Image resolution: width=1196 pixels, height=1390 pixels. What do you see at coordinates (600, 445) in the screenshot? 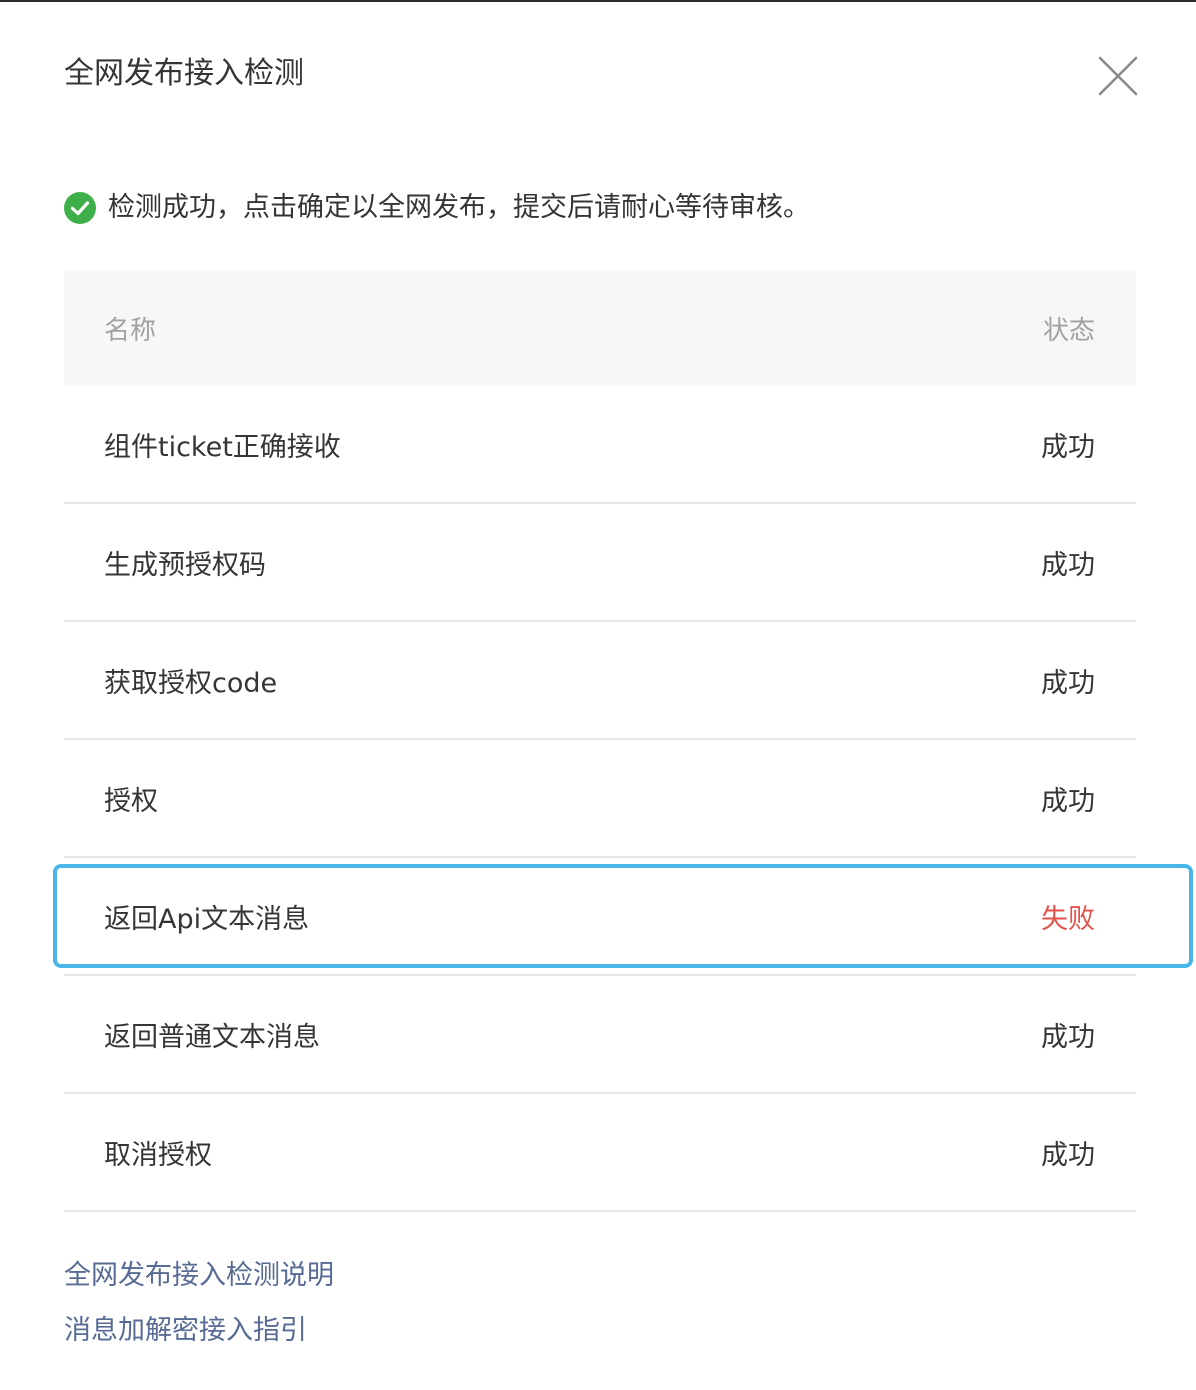
I see `table-row: 组件ticket正确接收 成功` at bounding box center [600, 445].